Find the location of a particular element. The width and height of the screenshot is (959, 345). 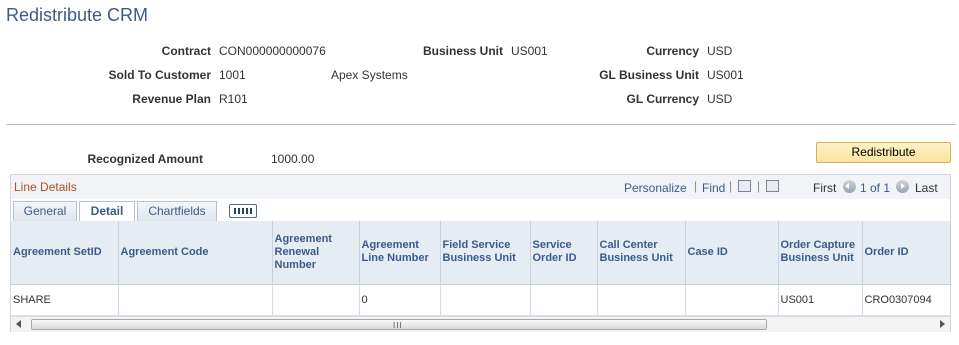

tab-chartfields: Chartfields is located at coordinates (177, 211).